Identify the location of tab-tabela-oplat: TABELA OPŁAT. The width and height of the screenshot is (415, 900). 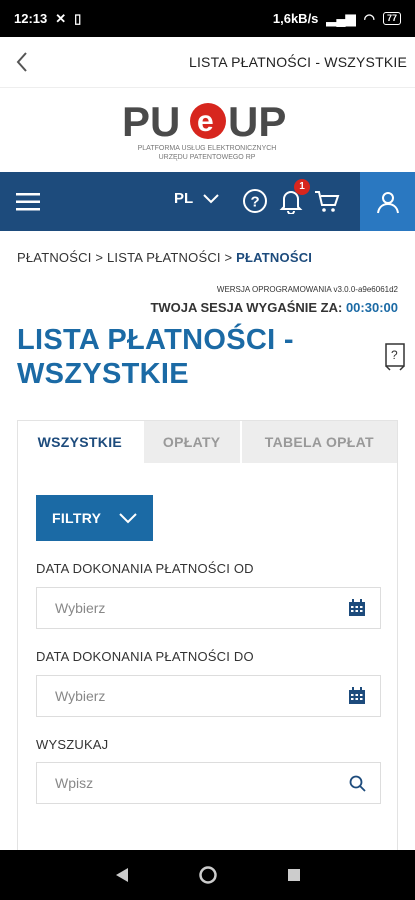
(319, 442).